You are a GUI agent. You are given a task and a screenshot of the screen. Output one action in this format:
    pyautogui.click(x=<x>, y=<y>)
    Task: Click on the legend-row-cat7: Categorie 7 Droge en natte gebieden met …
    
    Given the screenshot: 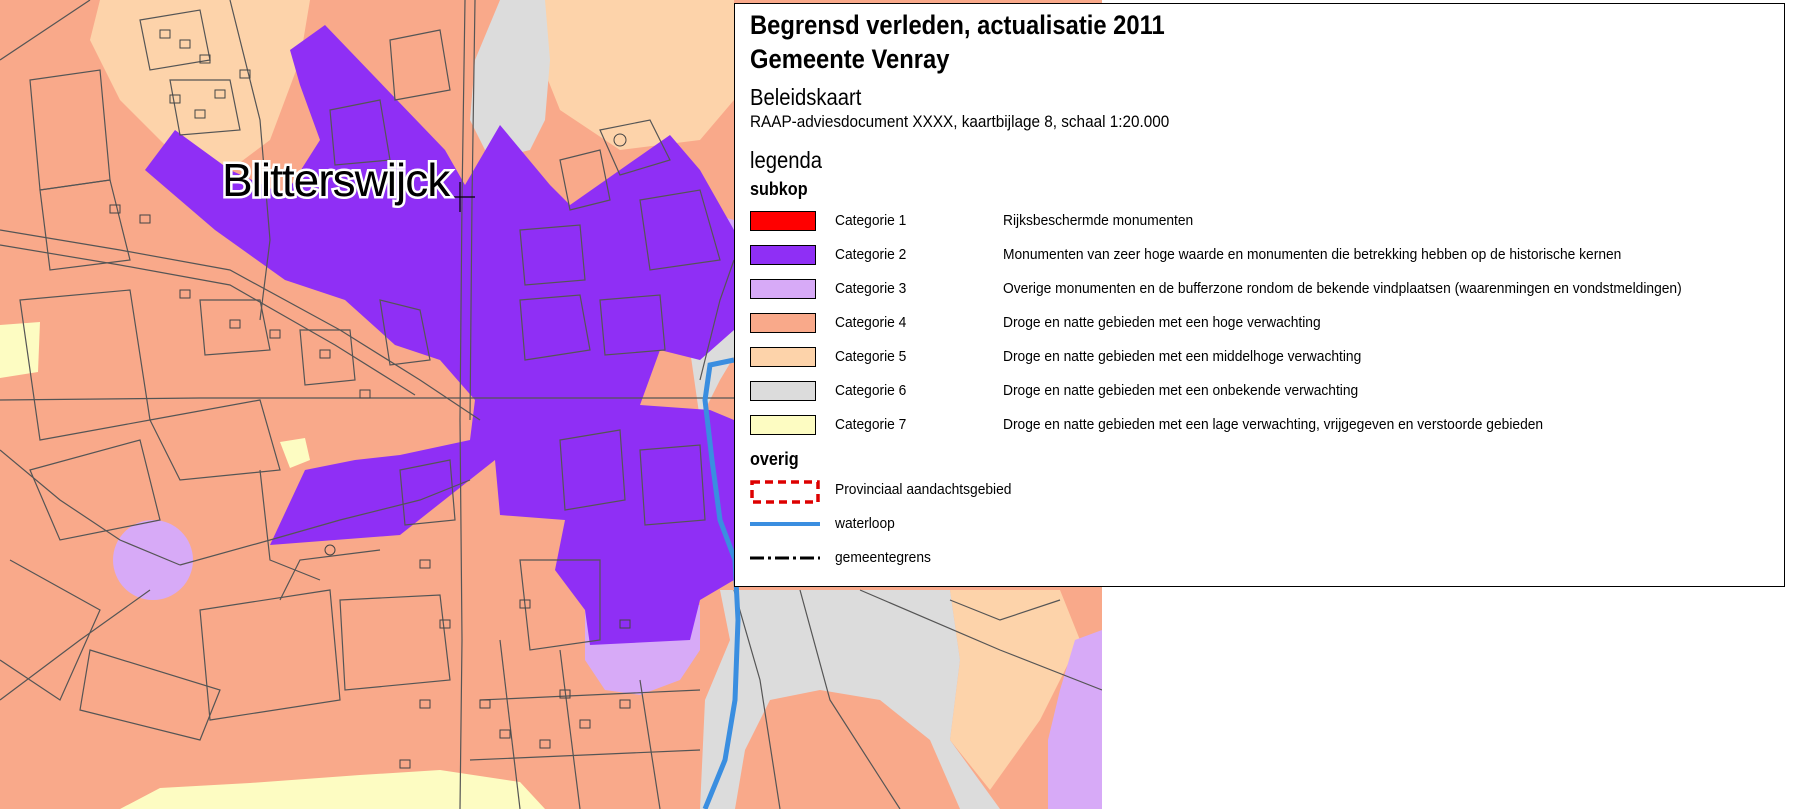 What is the action you would take?
    pyautogui.click(x=1265, y=427)
    